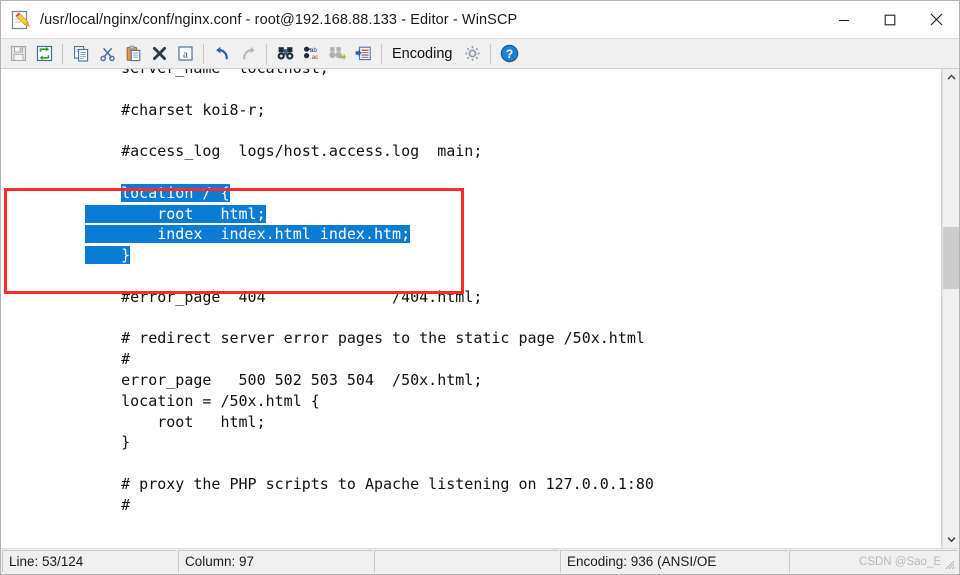  Describe the element at coordinates (951, 258) in the screenshot. I see `scrollbar-thumb` at that location.